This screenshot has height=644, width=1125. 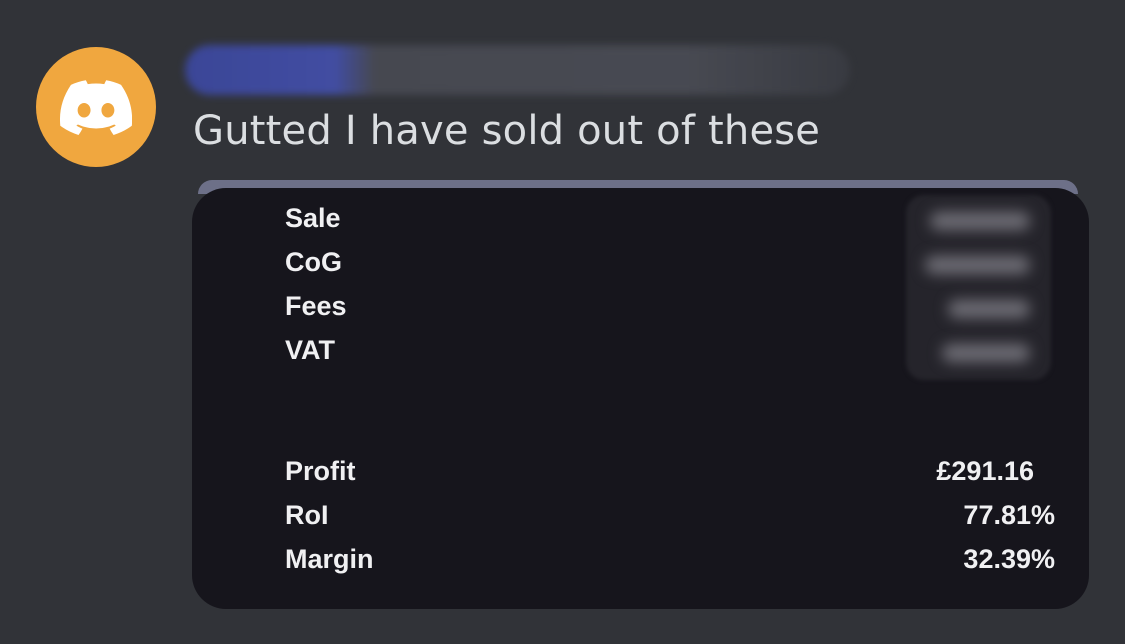 I want to click on summary-label-profit: Profit, so click(x=320, y=471).